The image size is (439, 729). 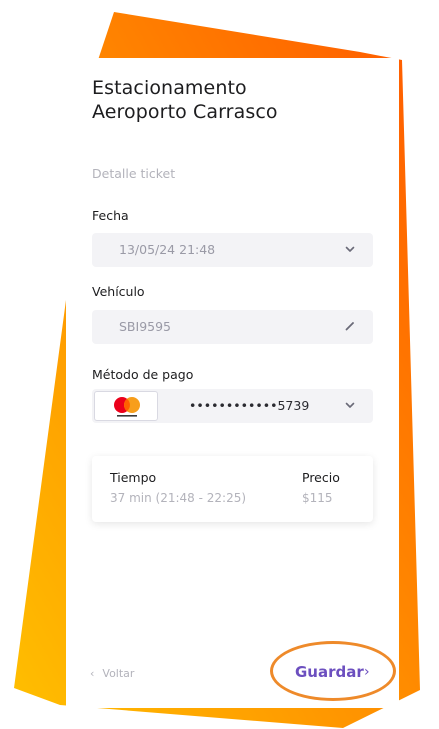 What do you see at coordinates (321, 477) in the screenshot?
I see `price-label: Precio` at bounding box center [321, 477].